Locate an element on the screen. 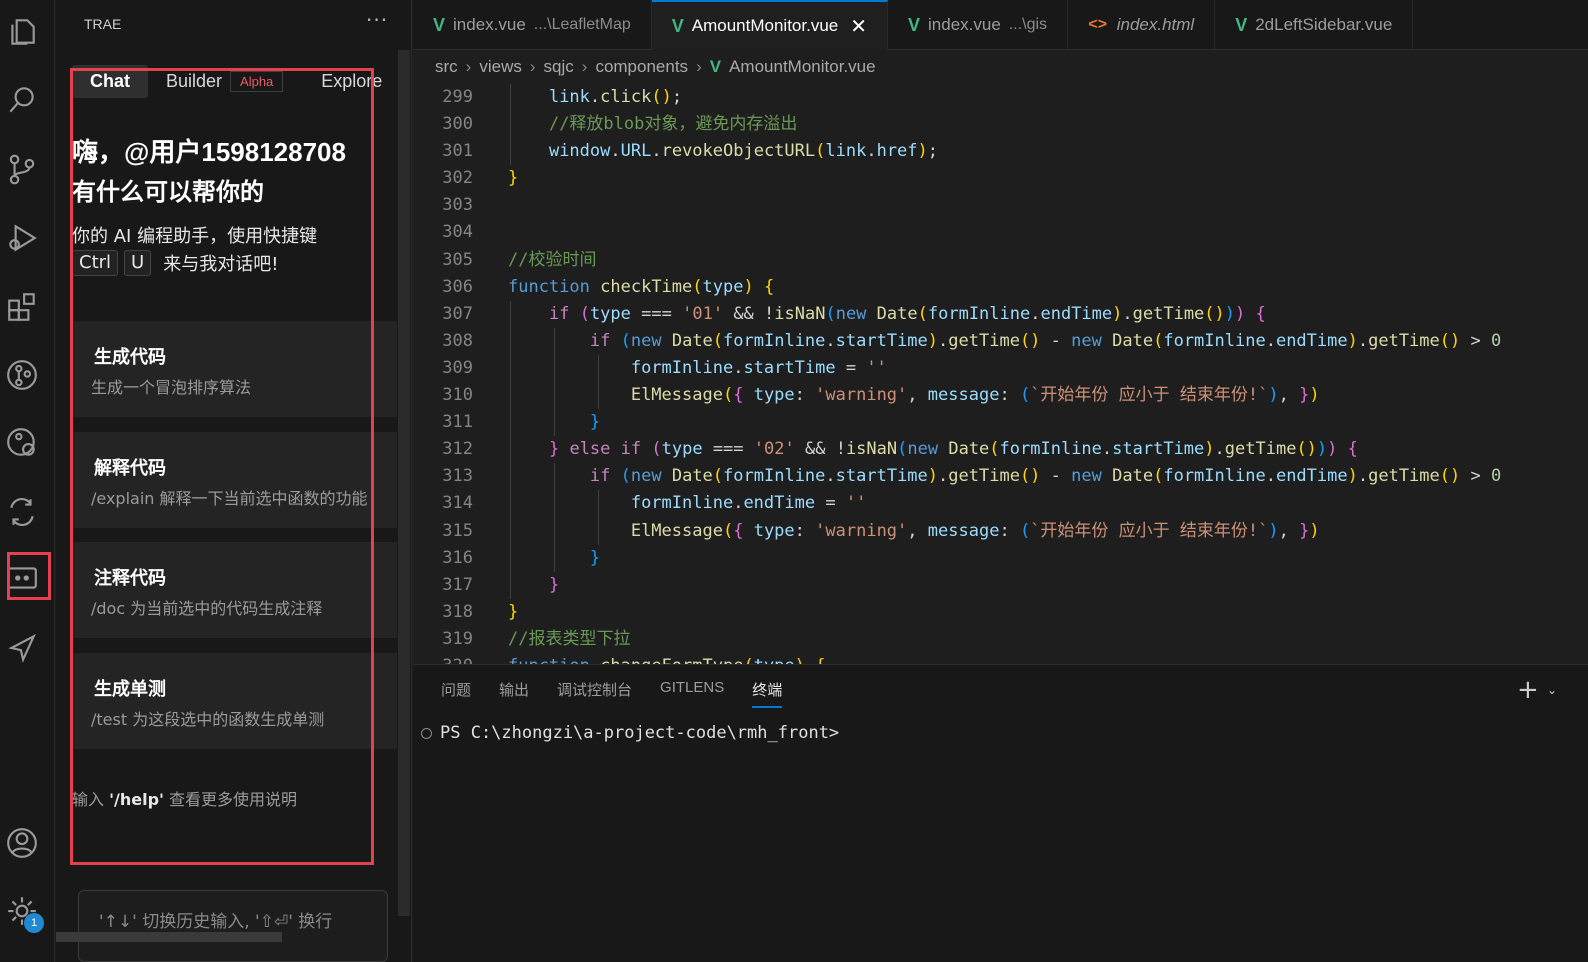 The image size is (1588, 962). new-terminal-icon: + is located at coordinates (1528, 690).